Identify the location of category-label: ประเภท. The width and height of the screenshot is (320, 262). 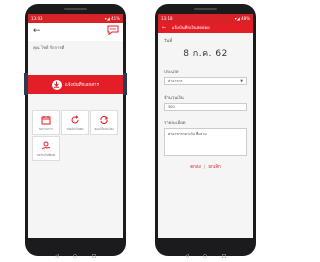
(171, 72).